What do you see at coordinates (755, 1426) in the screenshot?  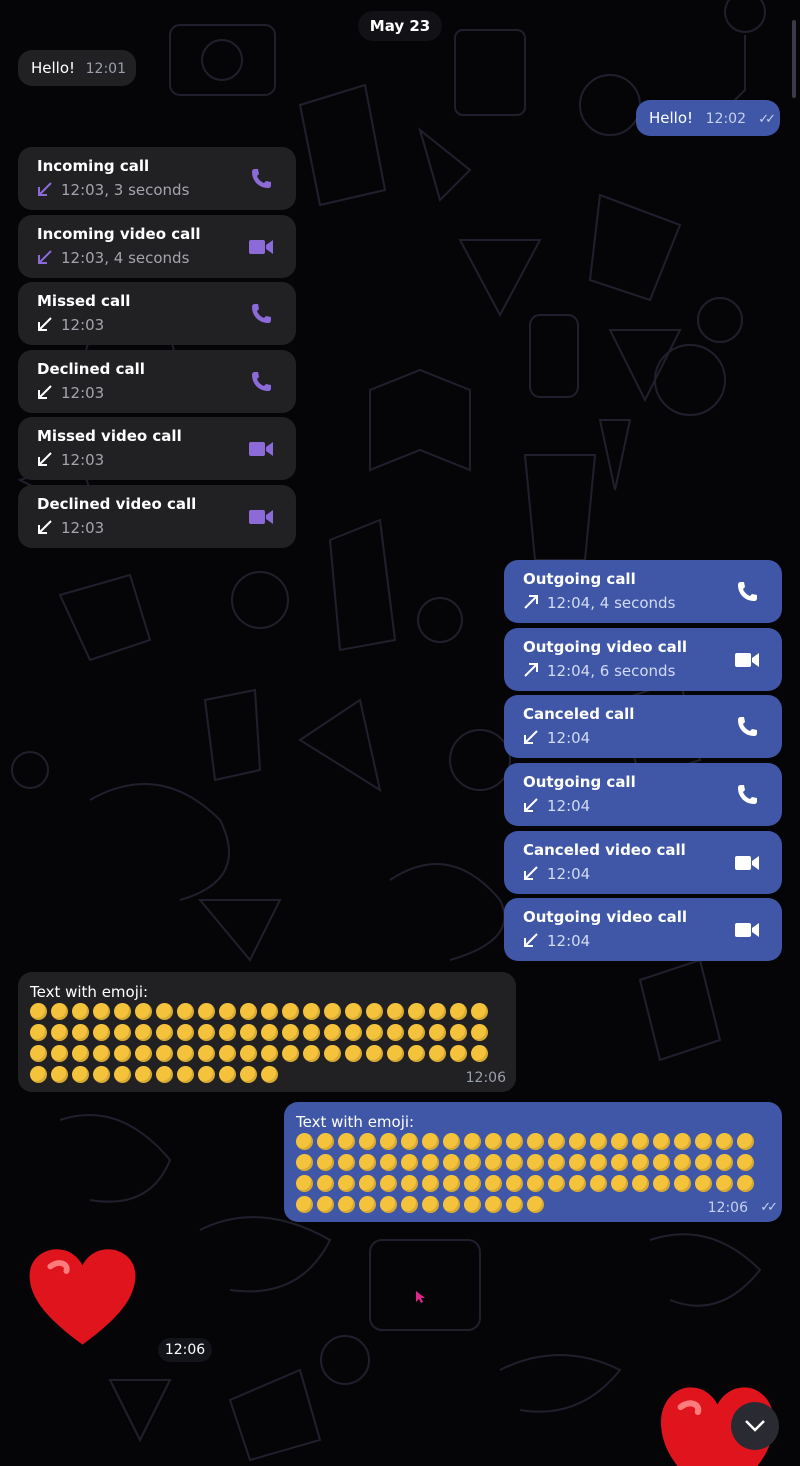 I see `scroll-to-bottom-button` at bounding box center [755, 1426].